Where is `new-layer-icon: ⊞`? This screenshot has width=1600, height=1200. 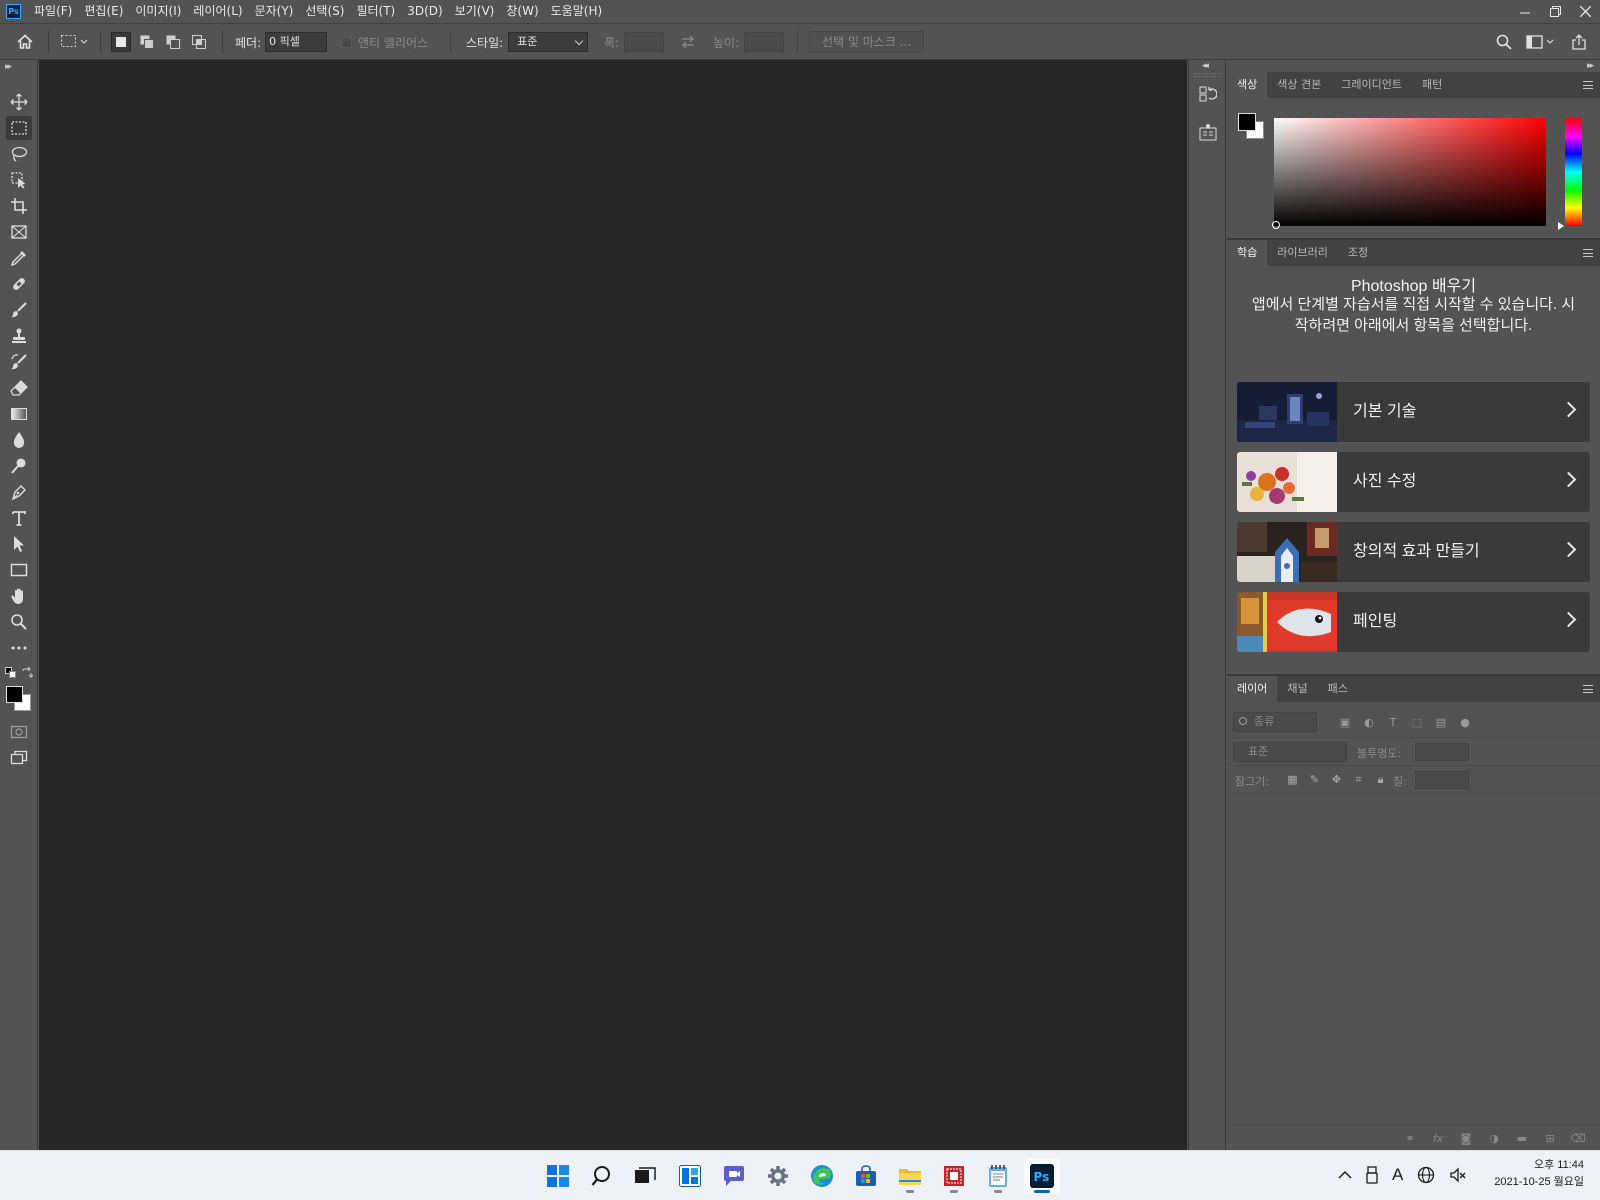
new-layer-icon: ⊞ is located at coordinates (1550, 1138).